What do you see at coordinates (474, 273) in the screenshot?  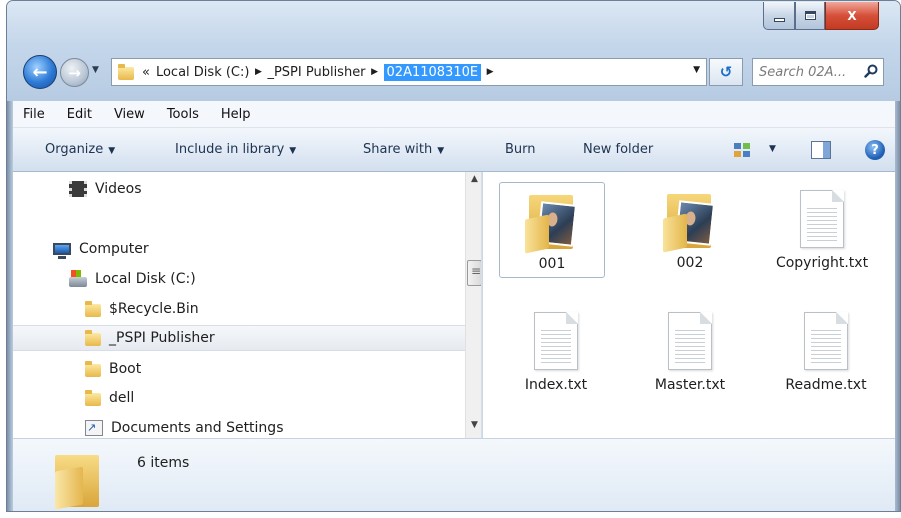 I see `scrollbar-thumb` at bounding box center [474, 273].